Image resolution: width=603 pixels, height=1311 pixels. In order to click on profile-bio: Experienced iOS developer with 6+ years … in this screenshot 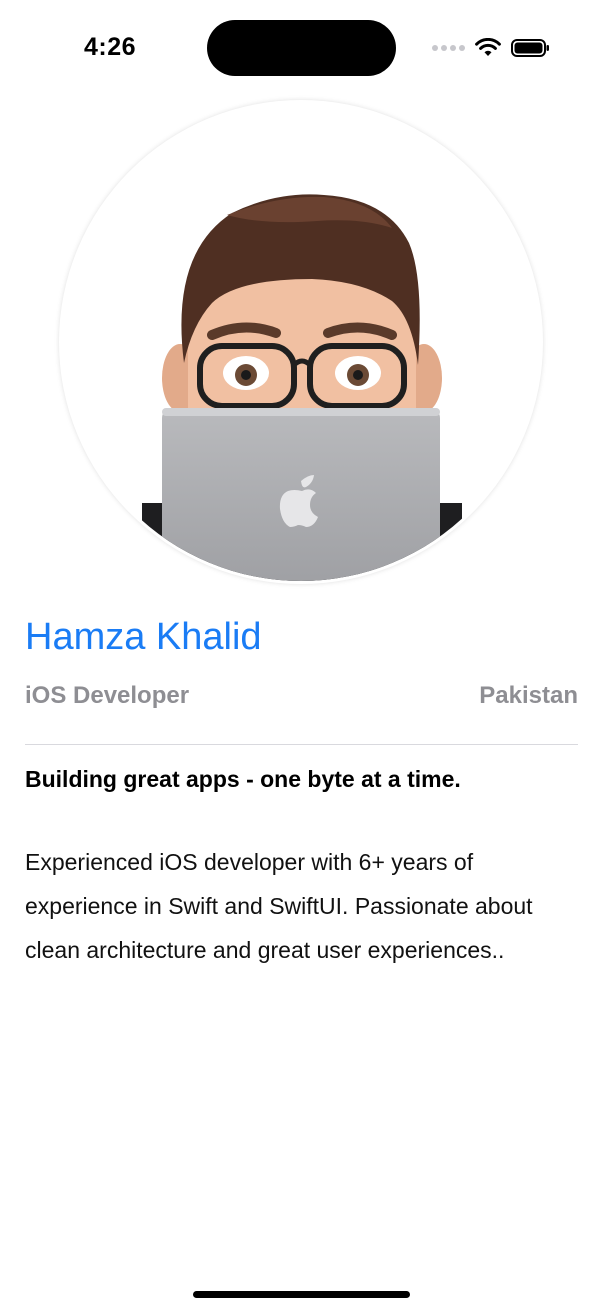, I will do `click(279, 906)`.